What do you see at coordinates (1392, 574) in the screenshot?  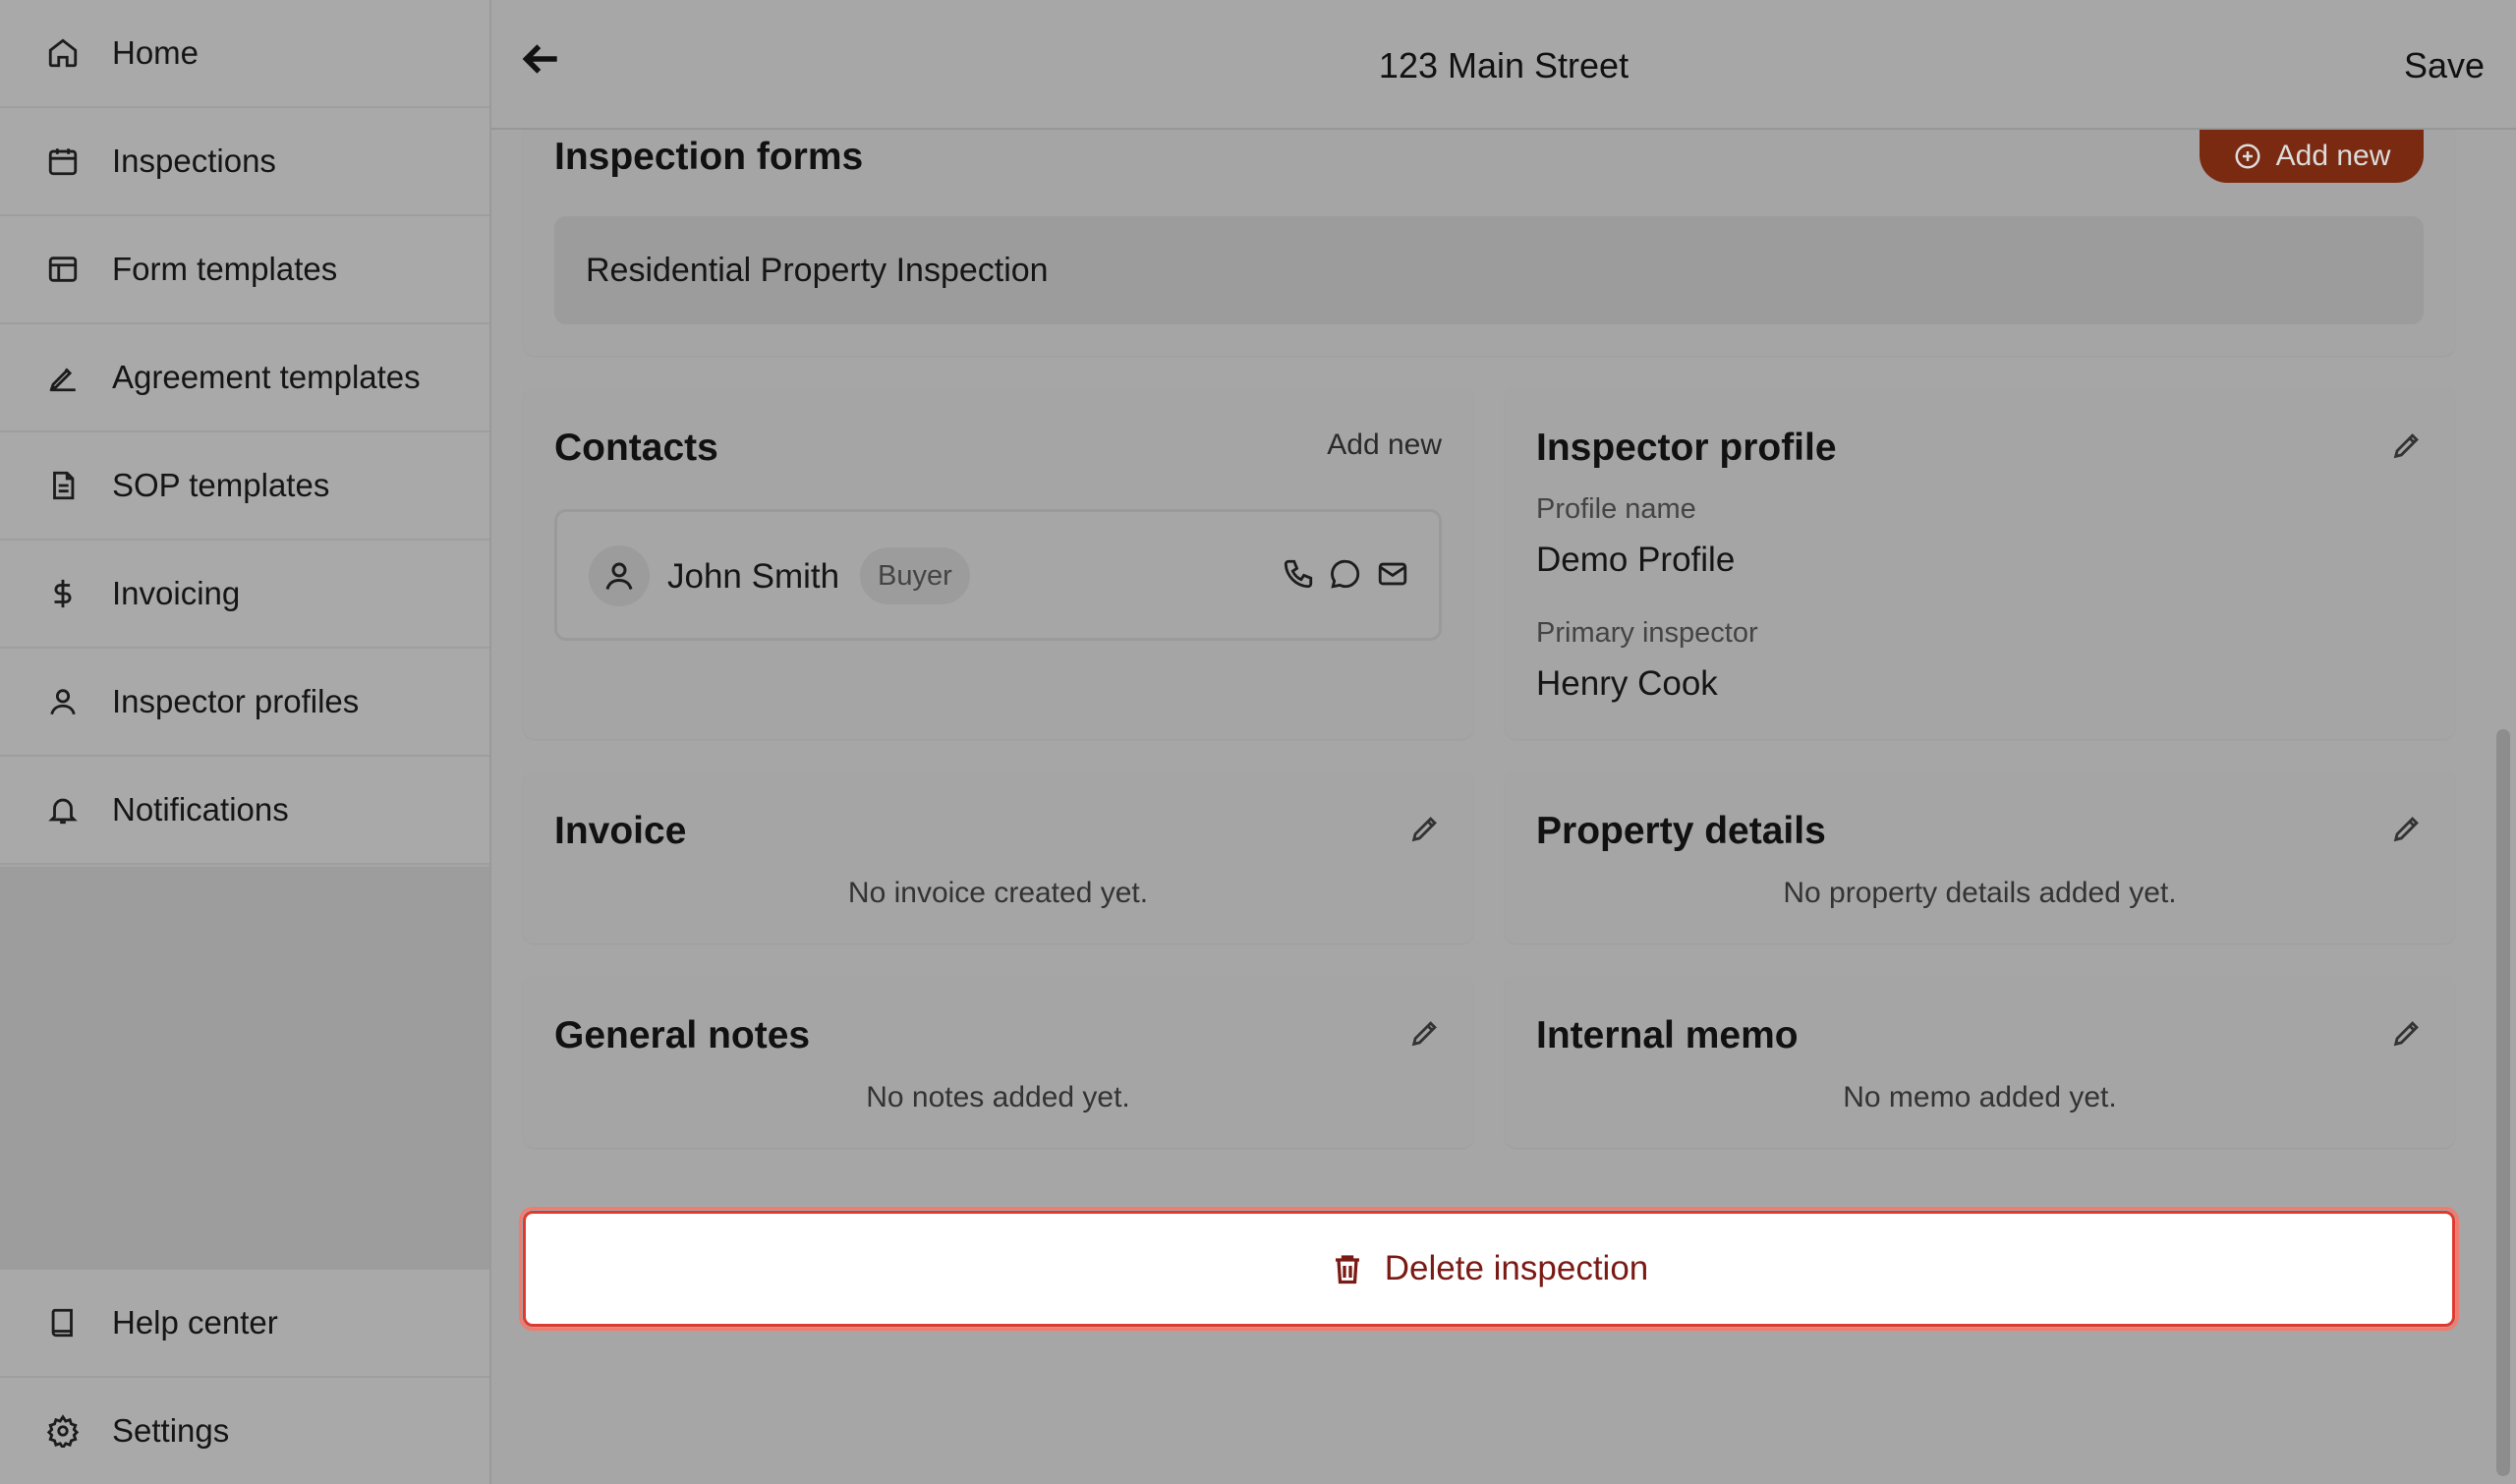 I see `mail-icon` at bounding box center [1392, 574].